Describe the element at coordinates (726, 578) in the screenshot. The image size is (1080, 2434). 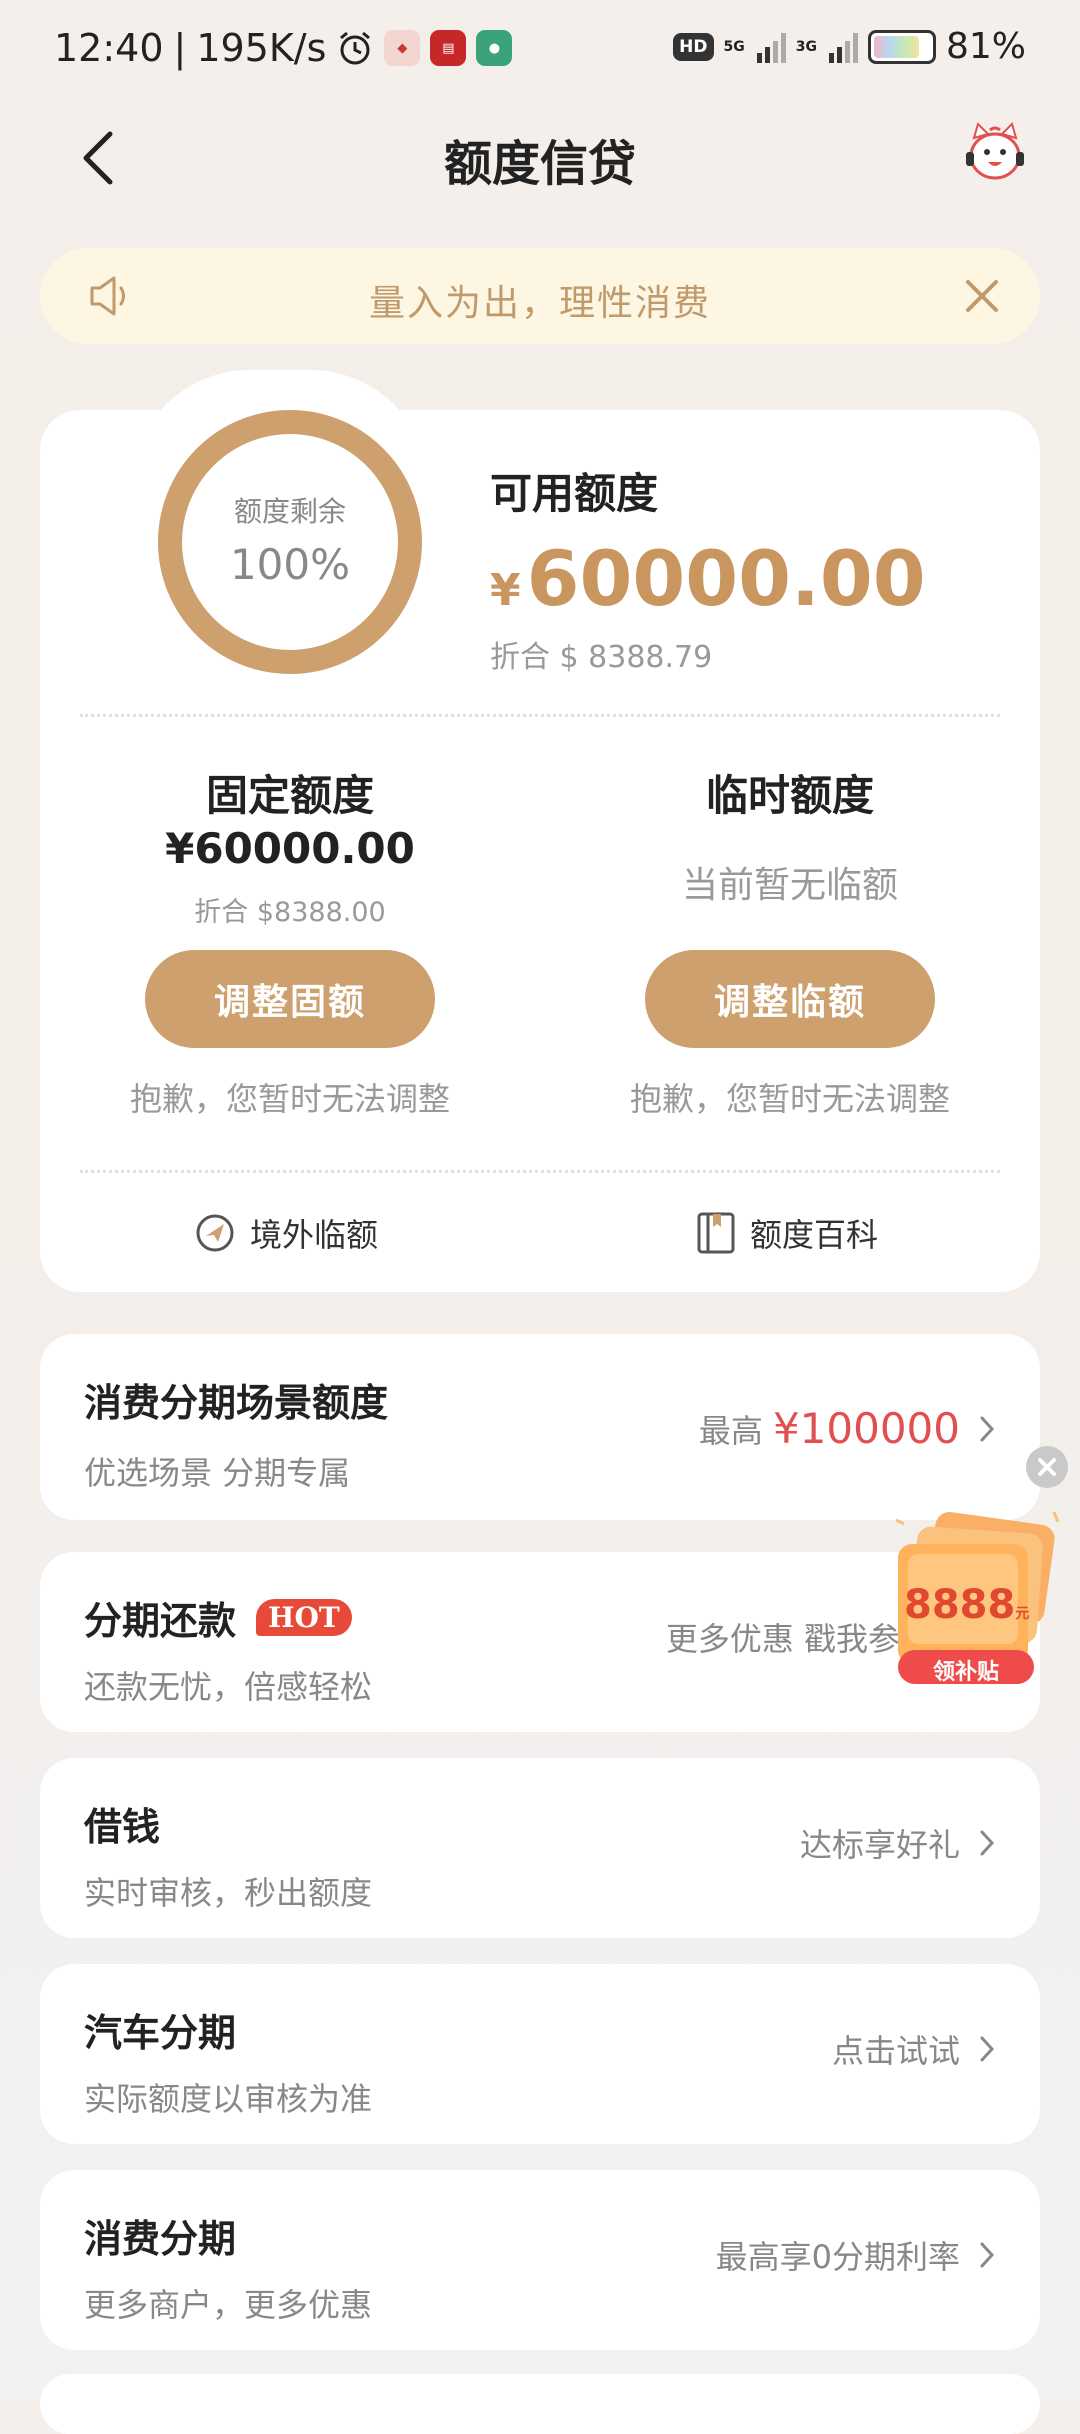
I see `available-amount-value: 60000.00` at that location.